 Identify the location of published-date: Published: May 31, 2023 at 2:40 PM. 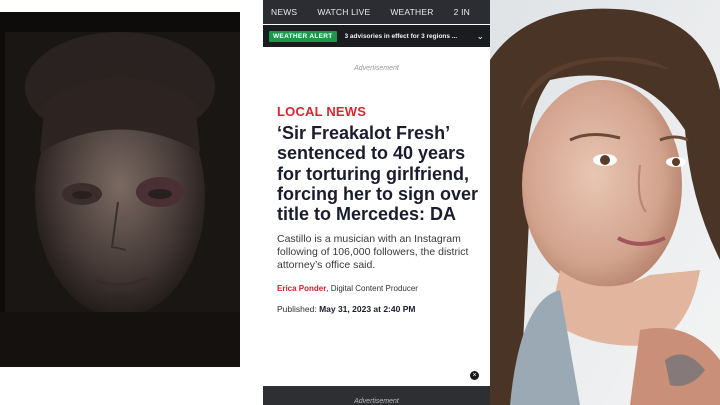
(383, 309).